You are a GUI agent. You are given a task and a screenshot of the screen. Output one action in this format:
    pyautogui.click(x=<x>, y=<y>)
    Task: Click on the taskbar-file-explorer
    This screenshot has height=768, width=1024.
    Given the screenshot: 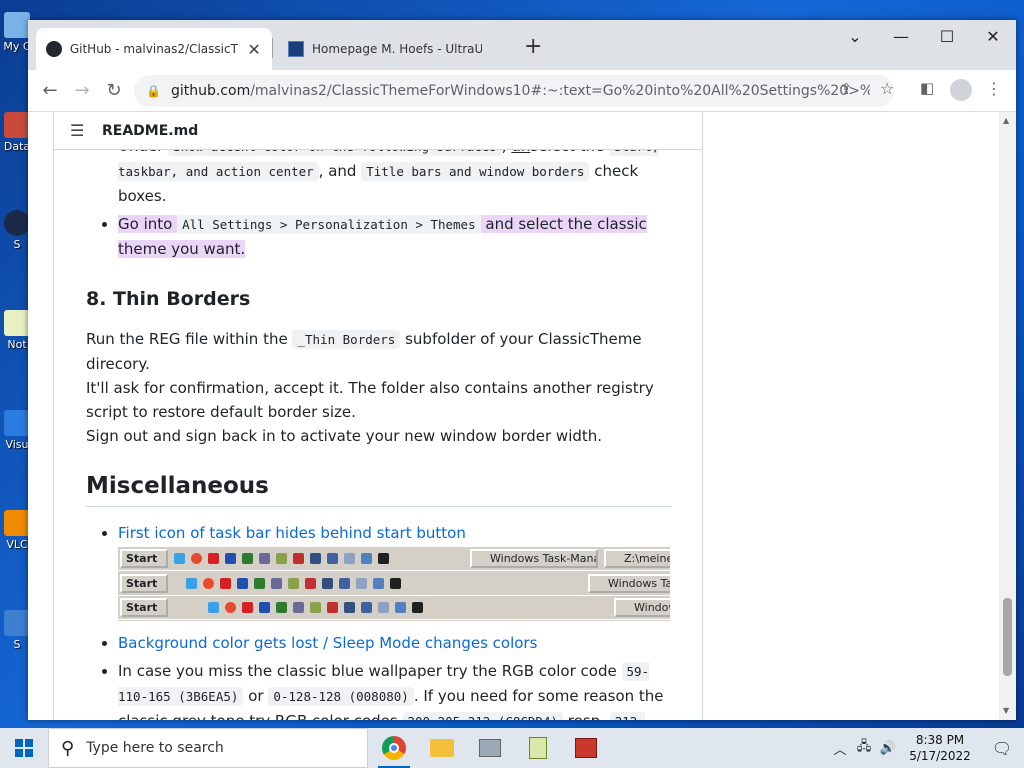 What is the action you would take?
    pyautogui.click(x=442, y=748)
    